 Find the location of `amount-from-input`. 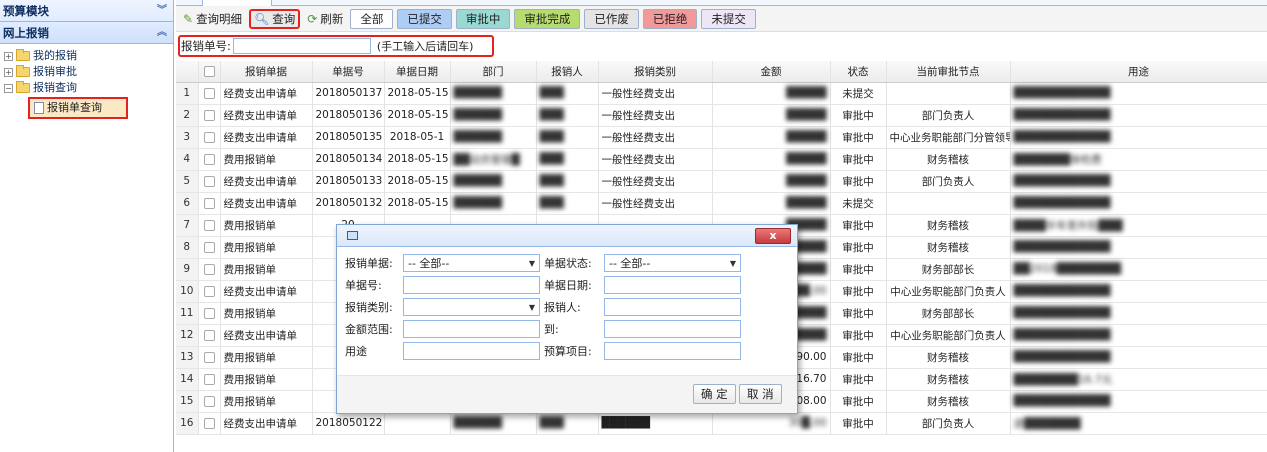

amount-from-input is located at coordinates (471, 329).